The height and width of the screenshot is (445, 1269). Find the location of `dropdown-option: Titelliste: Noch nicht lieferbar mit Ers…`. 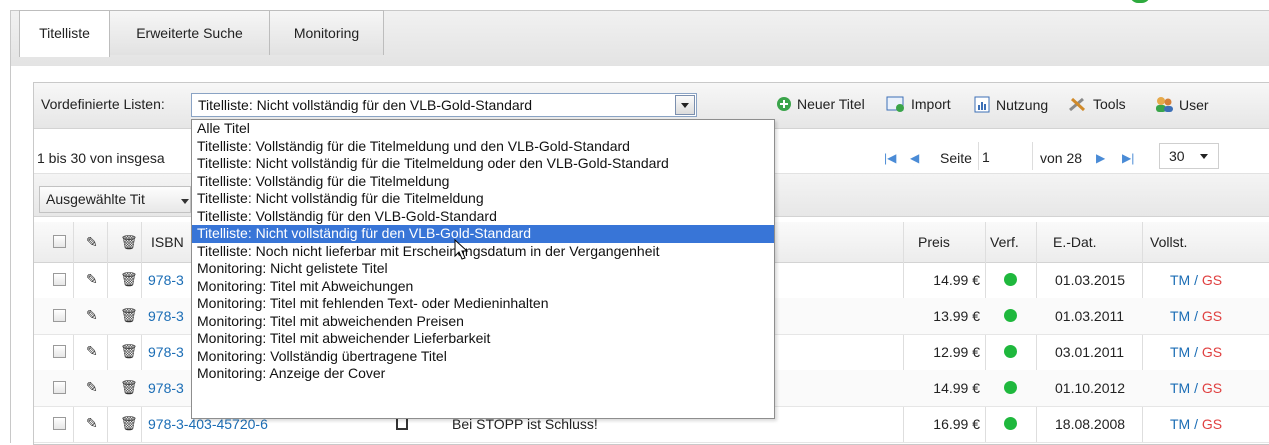

dropdown-option: Titelliste: Noch nicht lieferbar mit Ers… is located at coordinates (483, 252).